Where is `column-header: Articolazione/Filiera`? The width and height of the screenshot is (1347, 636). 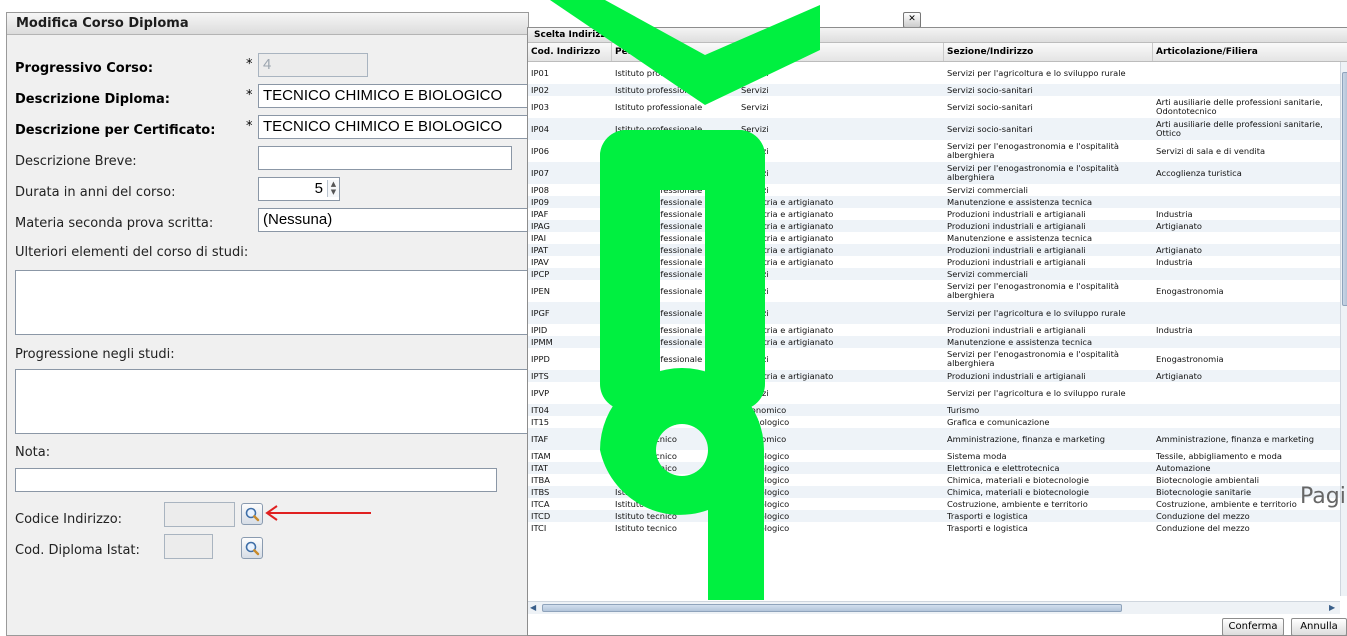 column-header: Articolazione/Filiera is located at coordinates (1250, 52).